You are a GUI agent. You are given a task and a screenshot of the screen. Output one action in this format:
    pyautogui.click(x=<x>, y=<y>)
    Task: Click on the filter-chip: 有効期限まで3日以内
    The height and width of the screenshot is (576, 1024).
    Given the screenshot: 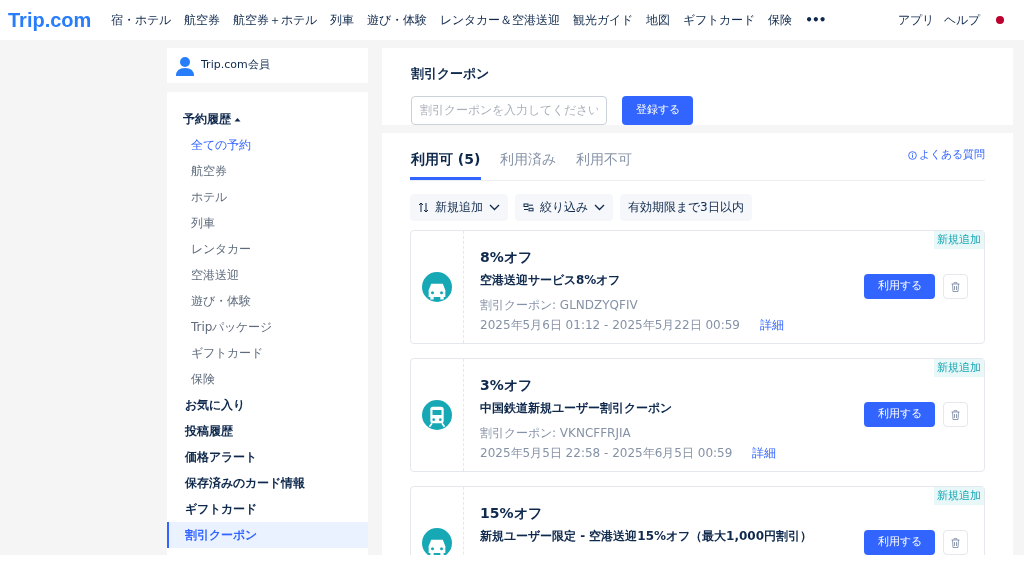 What is the action you would take?
    pyautogui.click(x=686, y=207)
    